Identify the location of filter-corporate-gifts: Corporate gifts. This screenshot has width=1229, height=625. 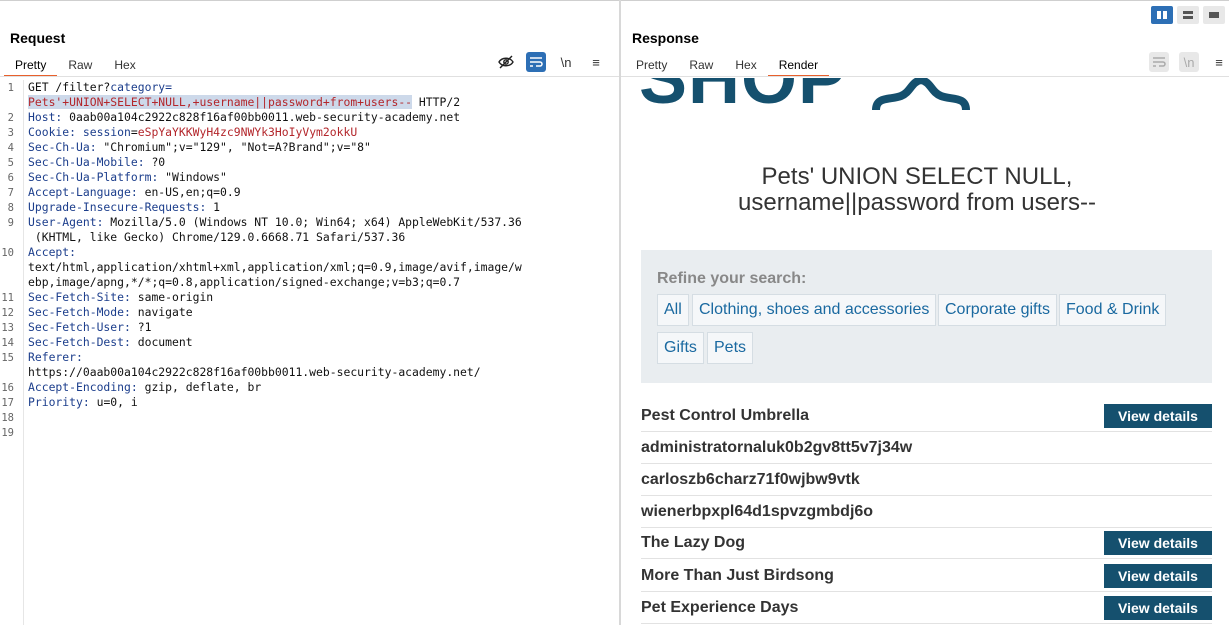
(997, 310).